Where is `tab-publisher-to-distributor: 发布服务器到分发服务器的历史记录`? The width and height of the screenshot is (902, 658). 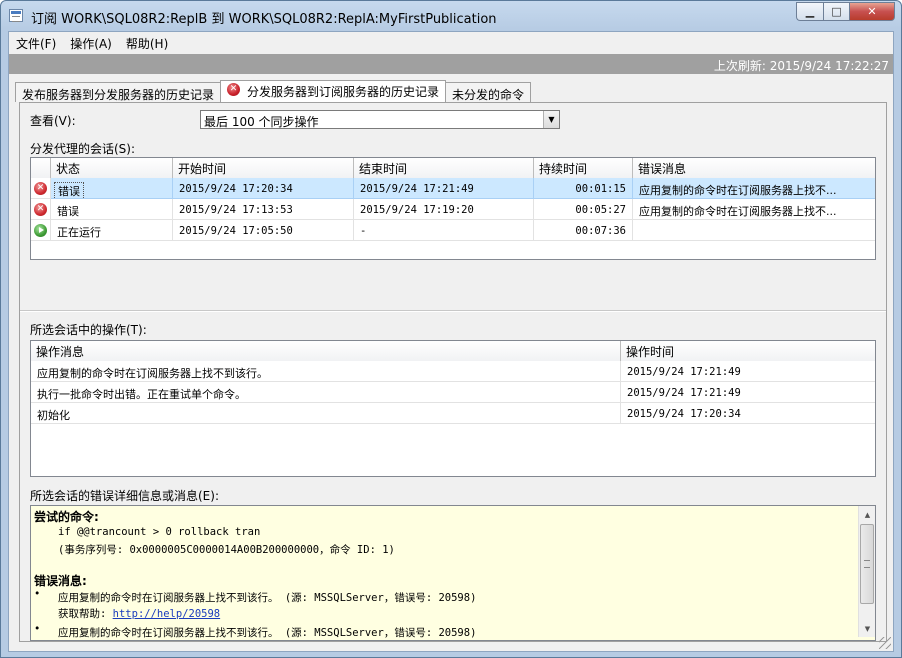
tab-publisher-to-distributor: 发布服务器到分发服务器的历史记录 is located at coordinates (118, 92).